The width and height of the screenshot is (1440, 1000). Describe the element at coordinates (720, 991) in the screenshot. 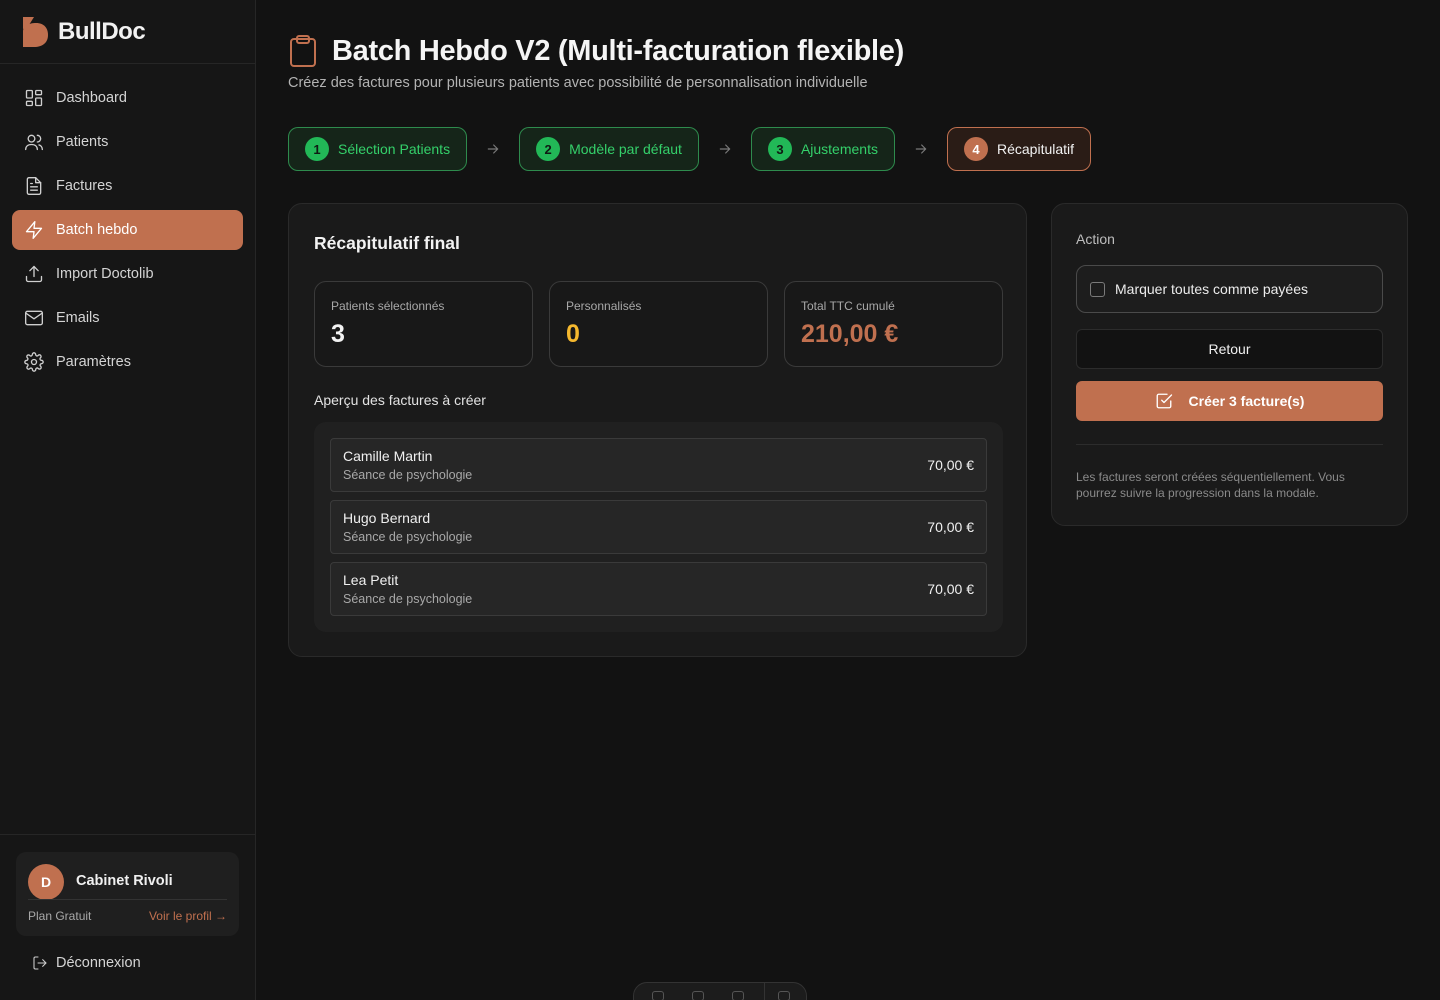

I see `dev-toolbar` at that location.